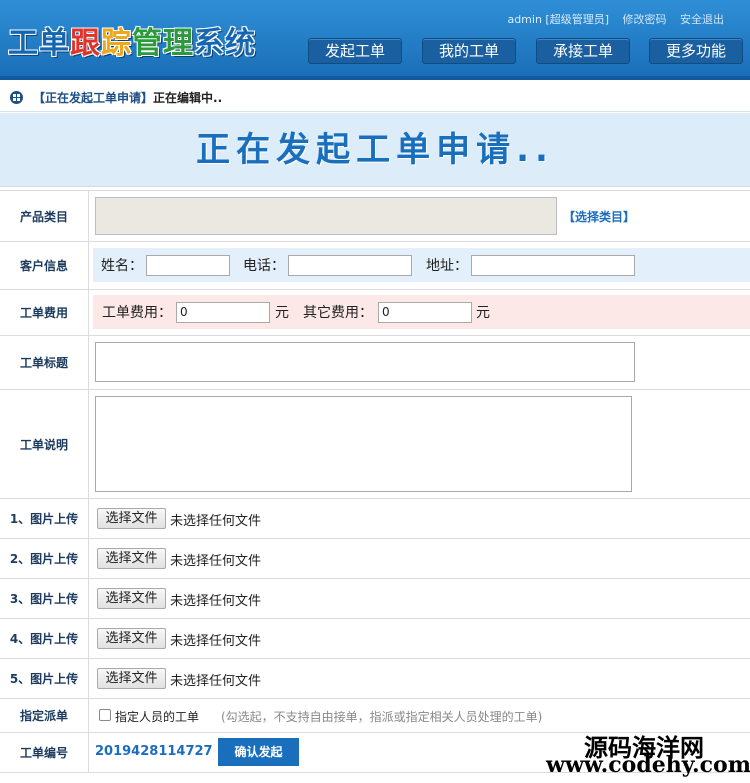 This screenshot has width=750, height=783. Describe the element at coordinates (44, 558) in the screenshot. I see `upload-label: 2、图片上传` at that location.